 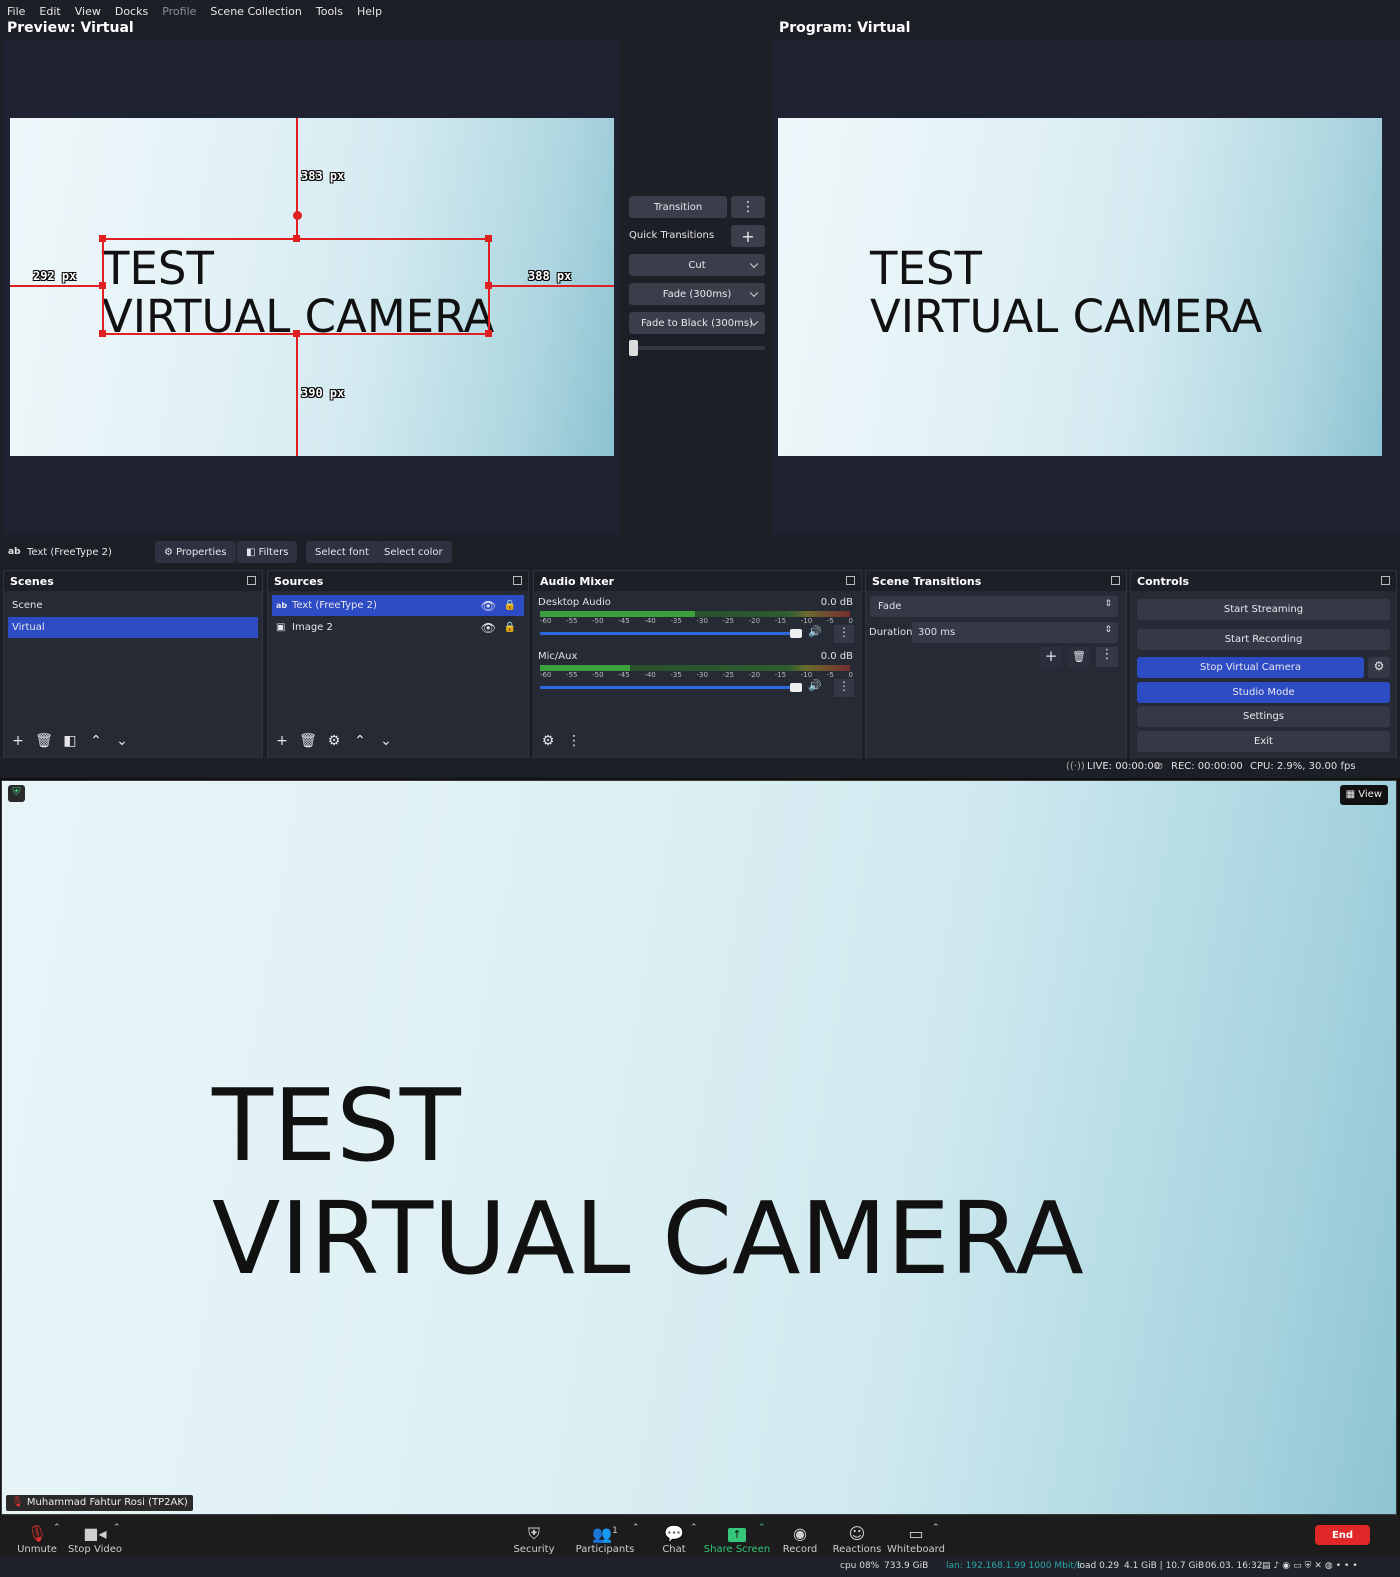 What do you see at coordinates (674, 1536) in the screenshot?
I see `chat-button: 💬 Chat` at bounding box center [674, 1536].